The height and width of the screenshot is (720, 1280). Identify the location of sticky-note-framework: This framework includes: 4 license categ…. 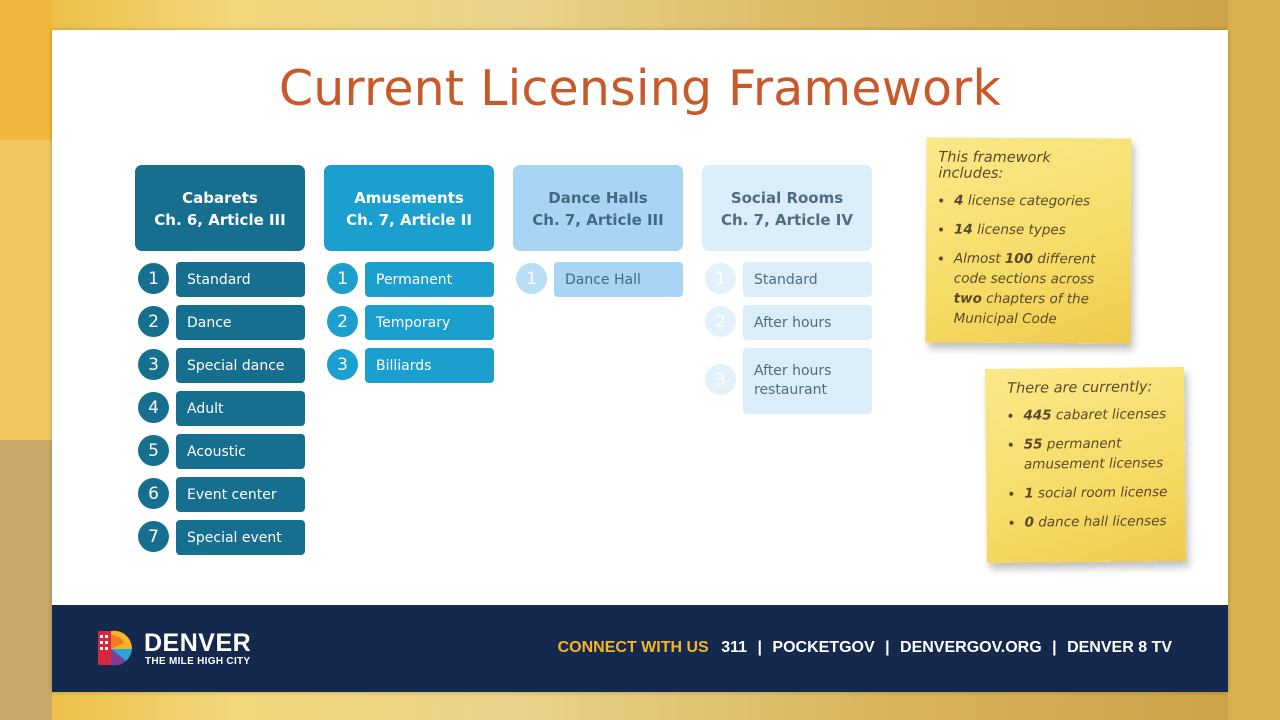
(1028, 240).